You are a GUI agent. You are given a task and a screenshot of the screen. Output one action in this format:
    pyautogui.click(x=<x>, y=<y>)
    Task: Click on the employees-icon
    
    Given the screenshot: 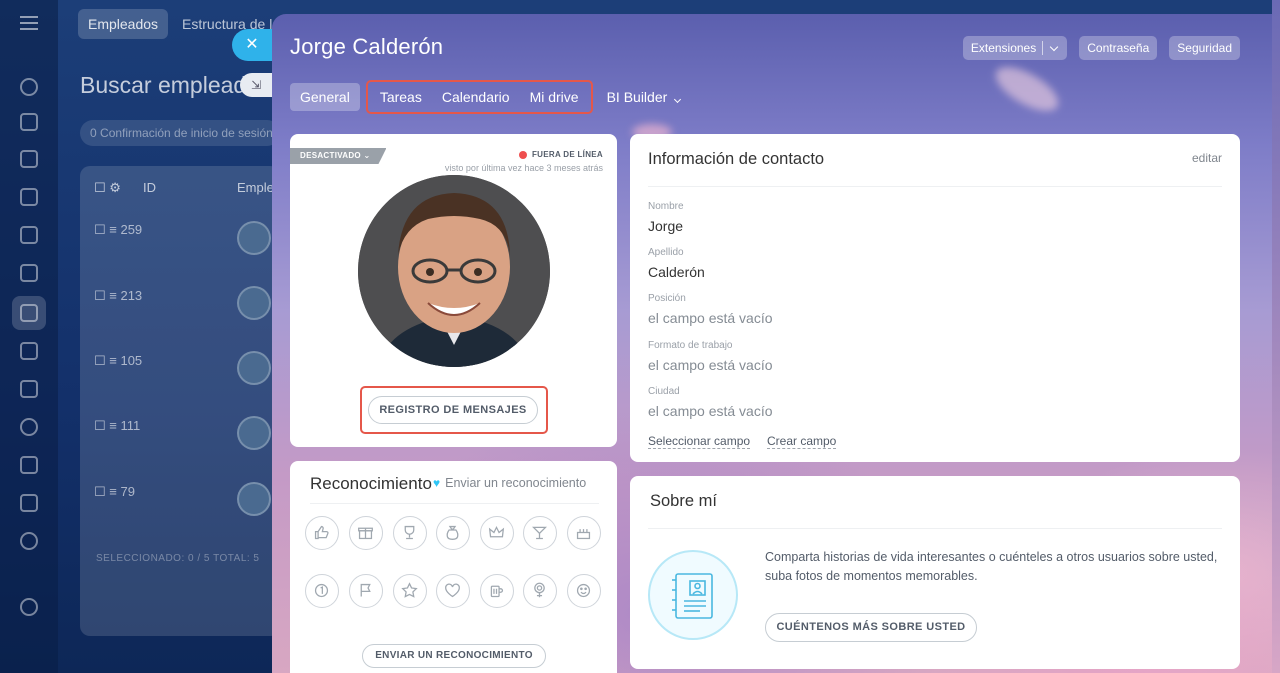 What is the action you would take?
    pyautogui.click(x=29, y=313)
    